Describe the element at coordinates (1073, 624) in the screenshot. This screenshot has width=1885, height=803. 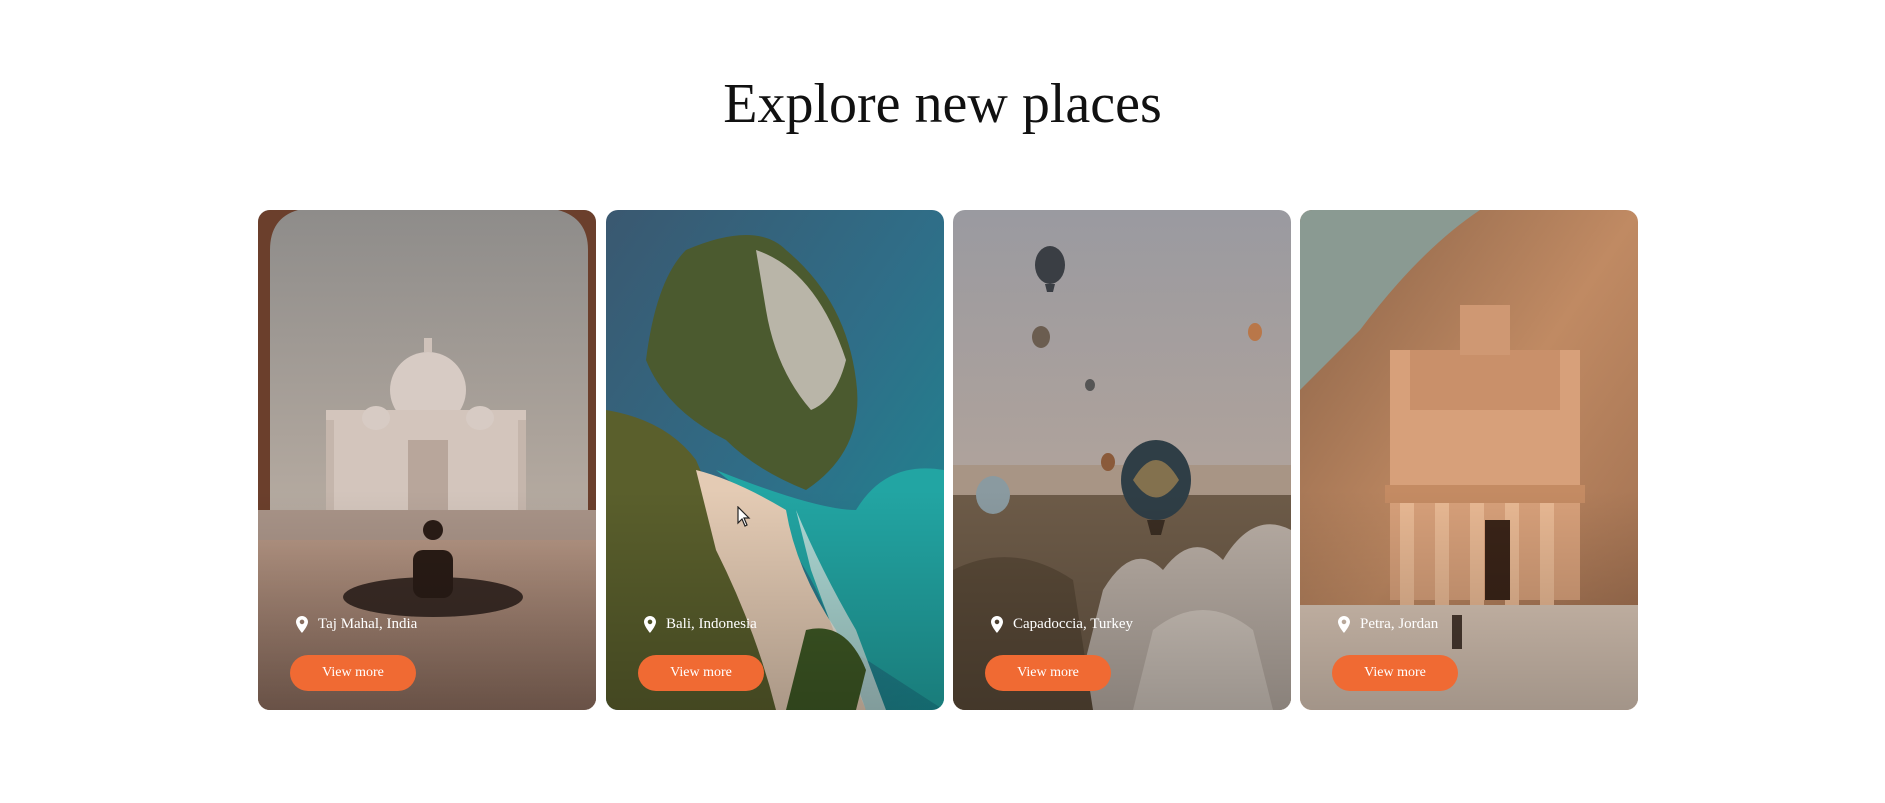
I see `location-text: Capadoccia, Turkey` at that location.